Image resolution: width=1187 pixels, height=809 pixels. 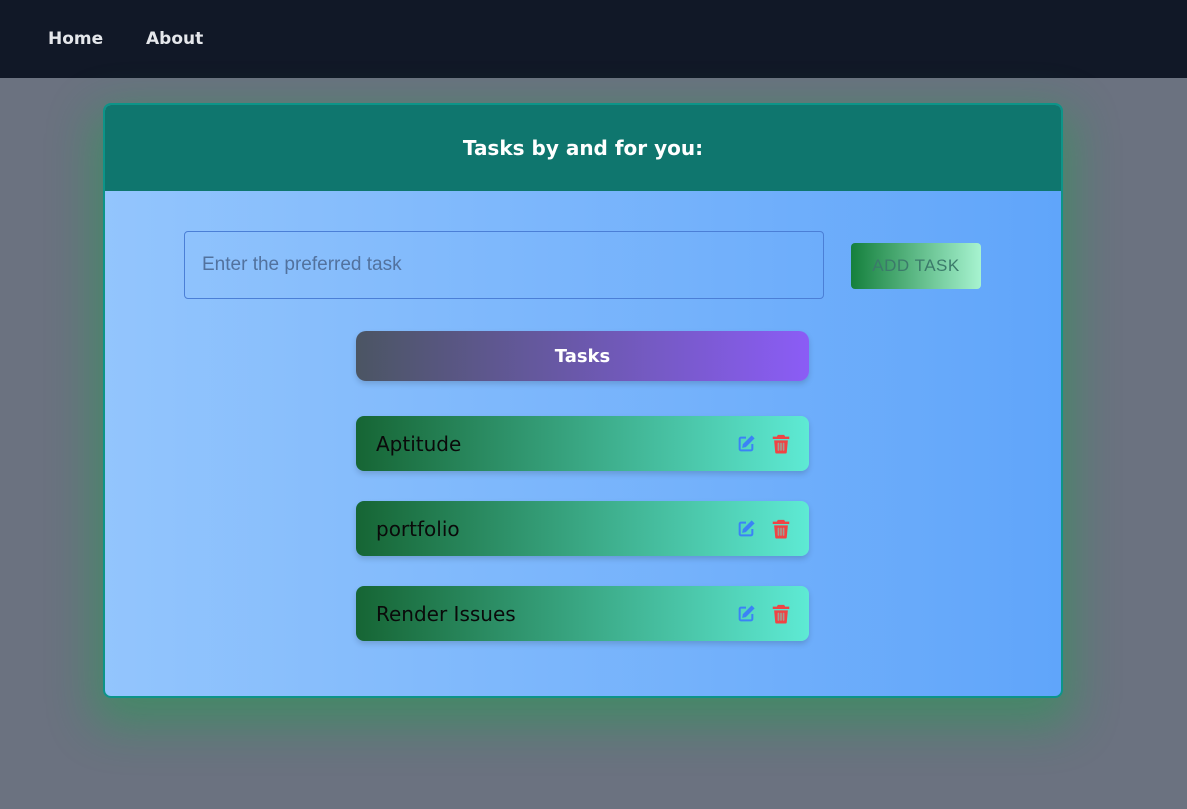 What do you see at coordinates (582, 613) in the screenshot?
I see `task-item: Render Issues` at bounding box center [582, 613].